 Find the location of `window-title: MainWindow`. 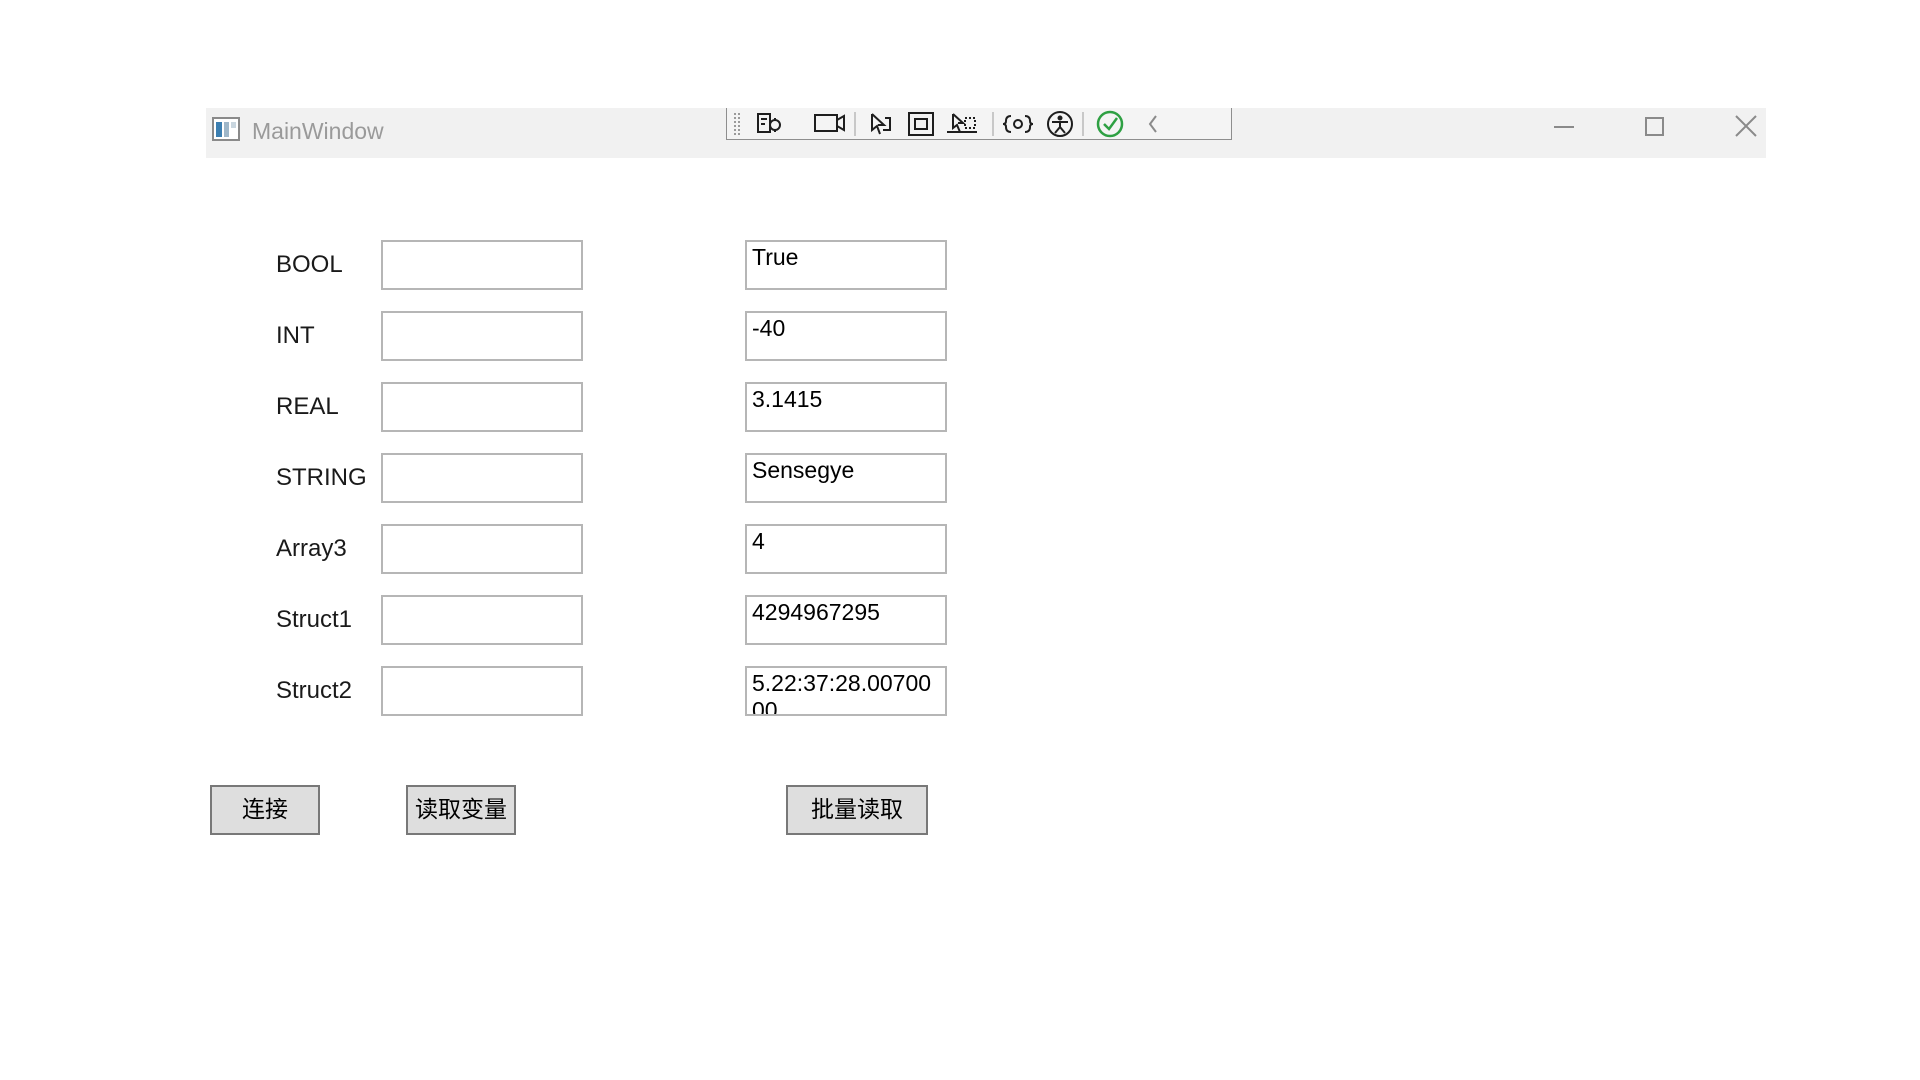

window-title: MainWindow is located at coordinates (318, 131).